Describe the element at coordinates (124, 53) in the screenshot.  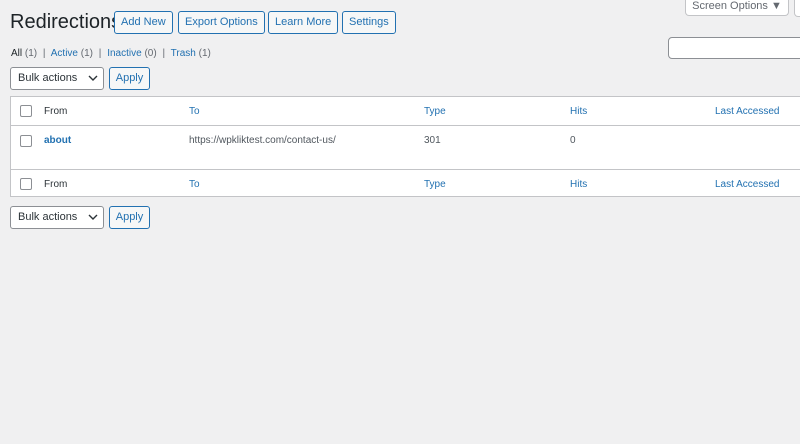
I see `filter-inactive: Inactive` at that location.